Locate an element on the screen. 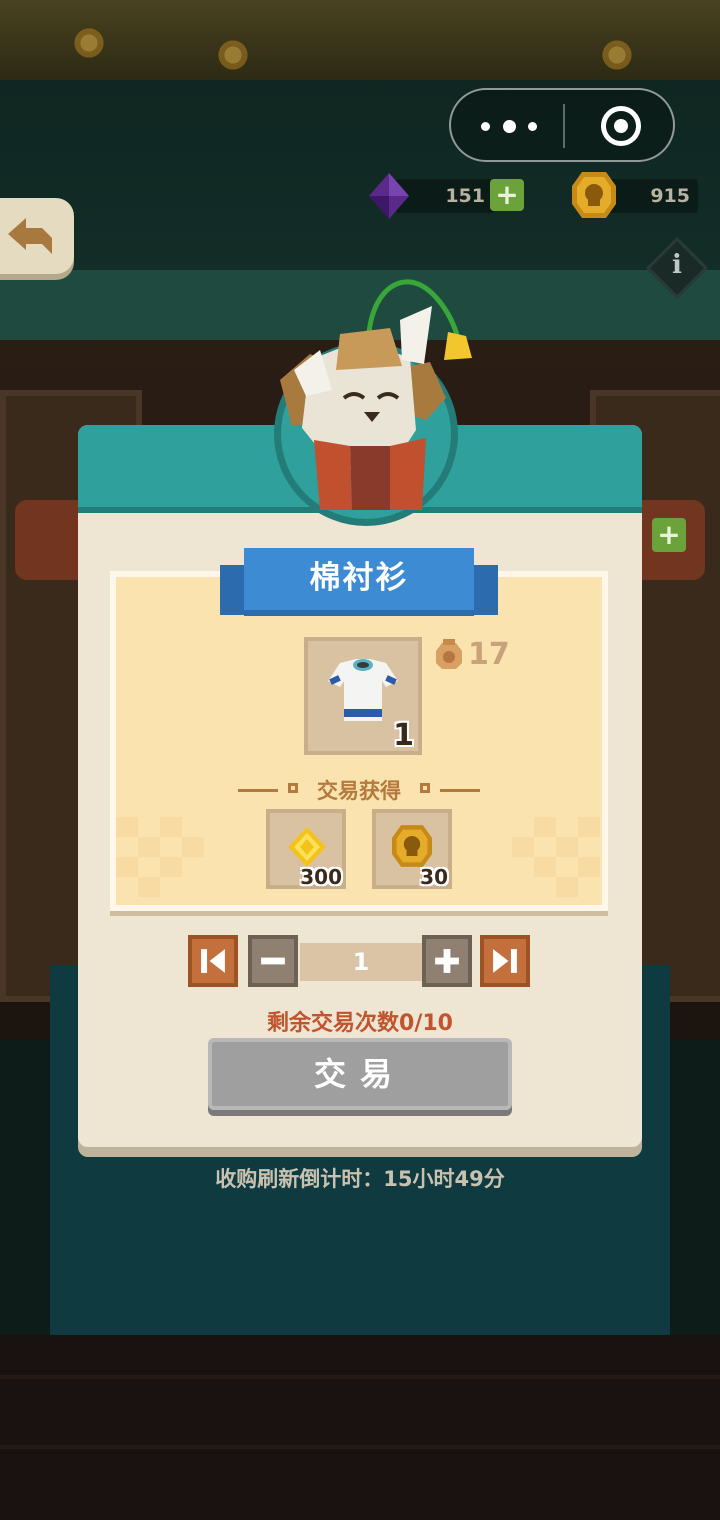 Image resolution: width=720 pixels, height=1520 pixels. min-quantity-button is located at coordinates (213, 961).